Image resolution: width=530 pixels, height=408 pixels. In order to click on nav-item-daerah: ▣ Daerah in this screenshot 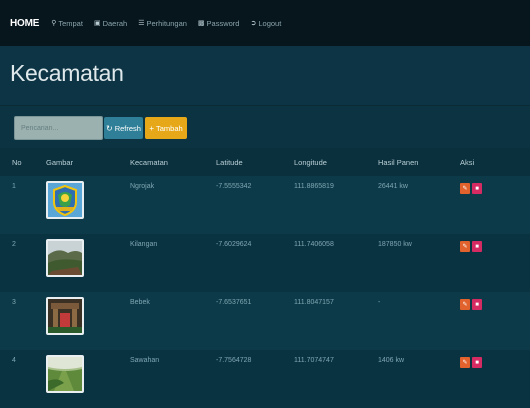, I will do `click(110, 23)`.